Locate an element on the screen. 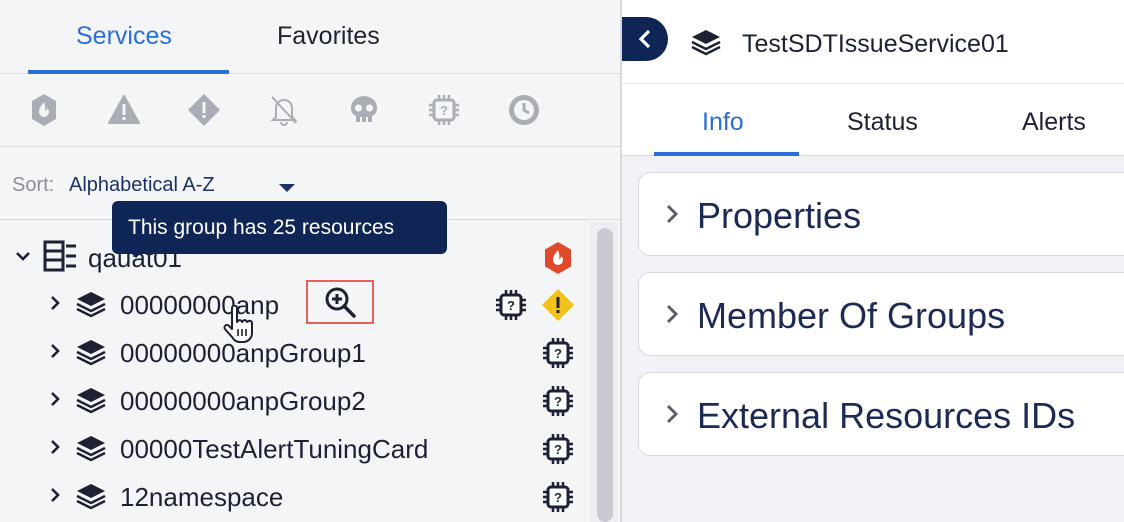  tree-row-service: 00000000anpGroup2 ? is located at coordinates (295, 399).